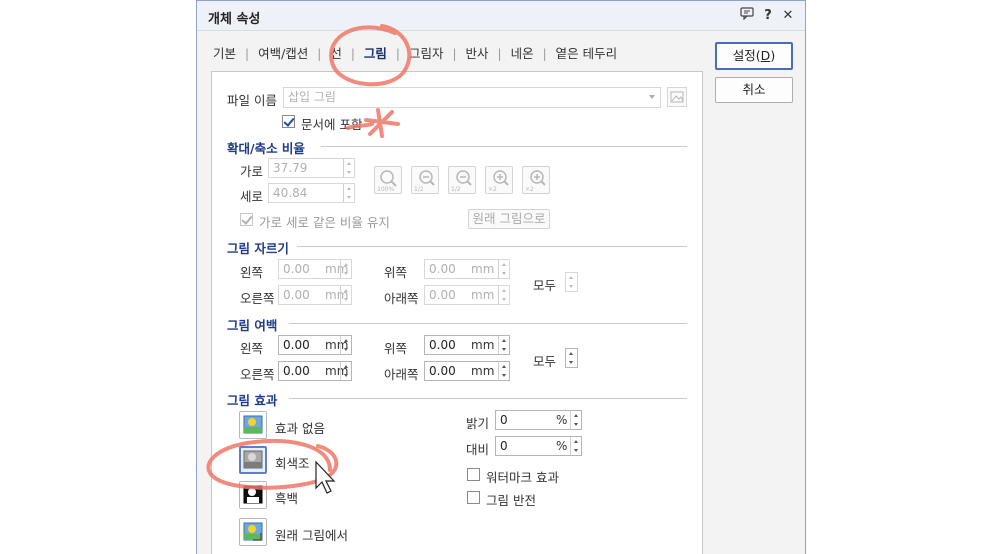 This screenshot has height=554, width=1000. What do you see at coordinates (545, 285) in the screenshot?
I see `crop-all-label: 모두` at bounding box center [545, 285].